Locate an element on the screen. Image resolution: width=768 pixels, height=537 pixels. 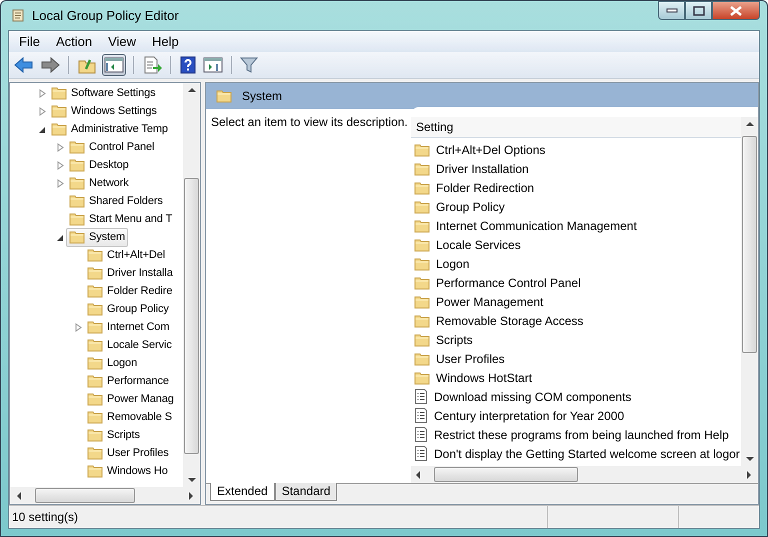
column-header: Setting is located at coordinates (576, 127).